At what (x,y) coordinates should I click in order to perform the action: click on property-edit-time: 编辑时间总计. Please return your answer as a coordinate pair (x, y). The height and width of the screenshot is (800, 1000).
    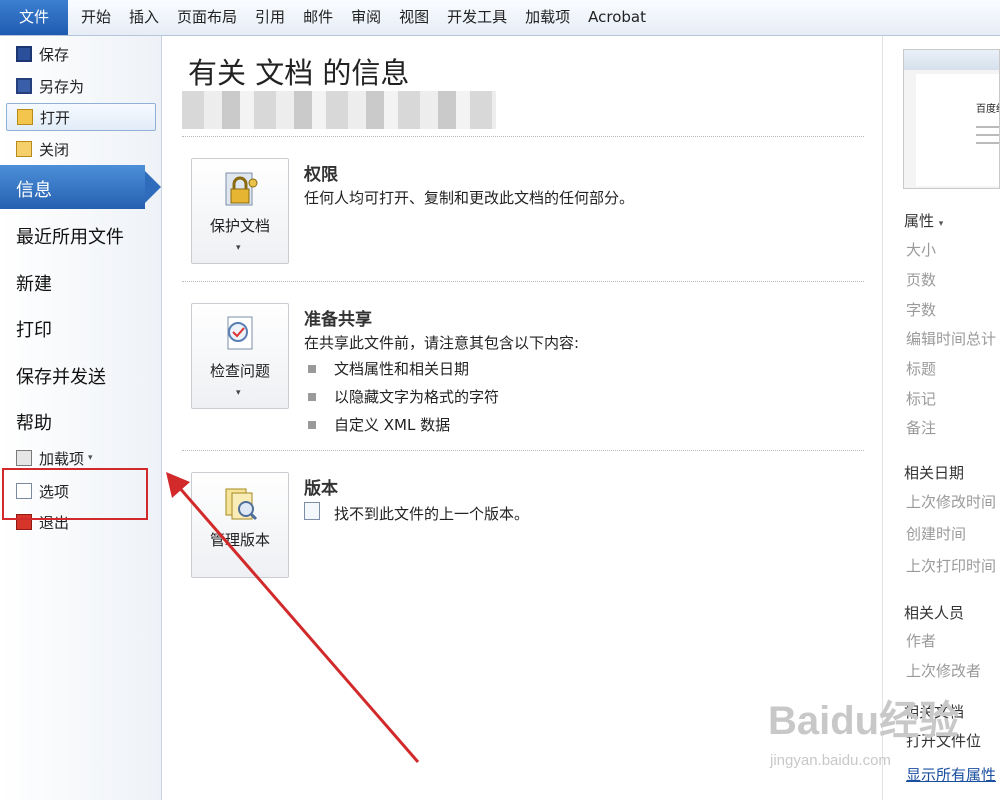
    Looking at the image, I should click on (951, 339).